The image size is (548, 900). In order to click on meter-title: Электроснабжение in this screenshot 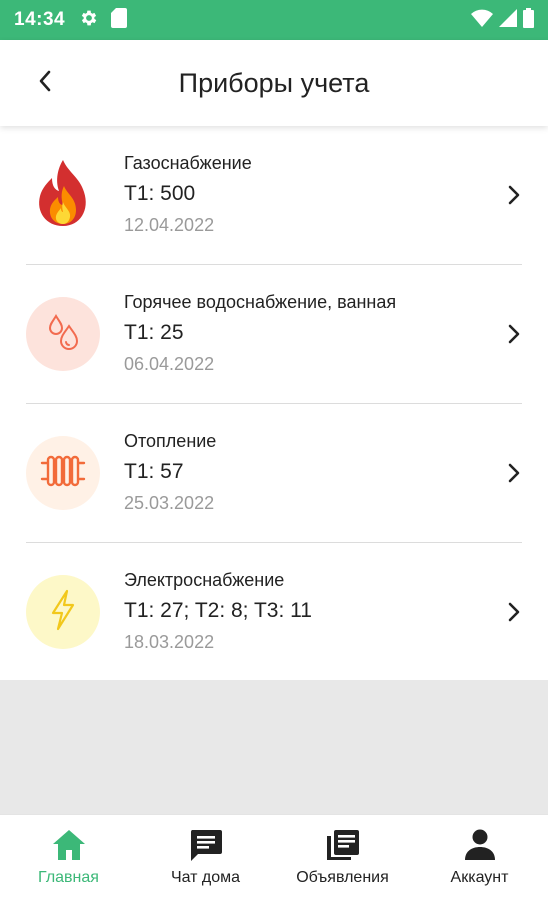, I will do `click(204, 580)`.